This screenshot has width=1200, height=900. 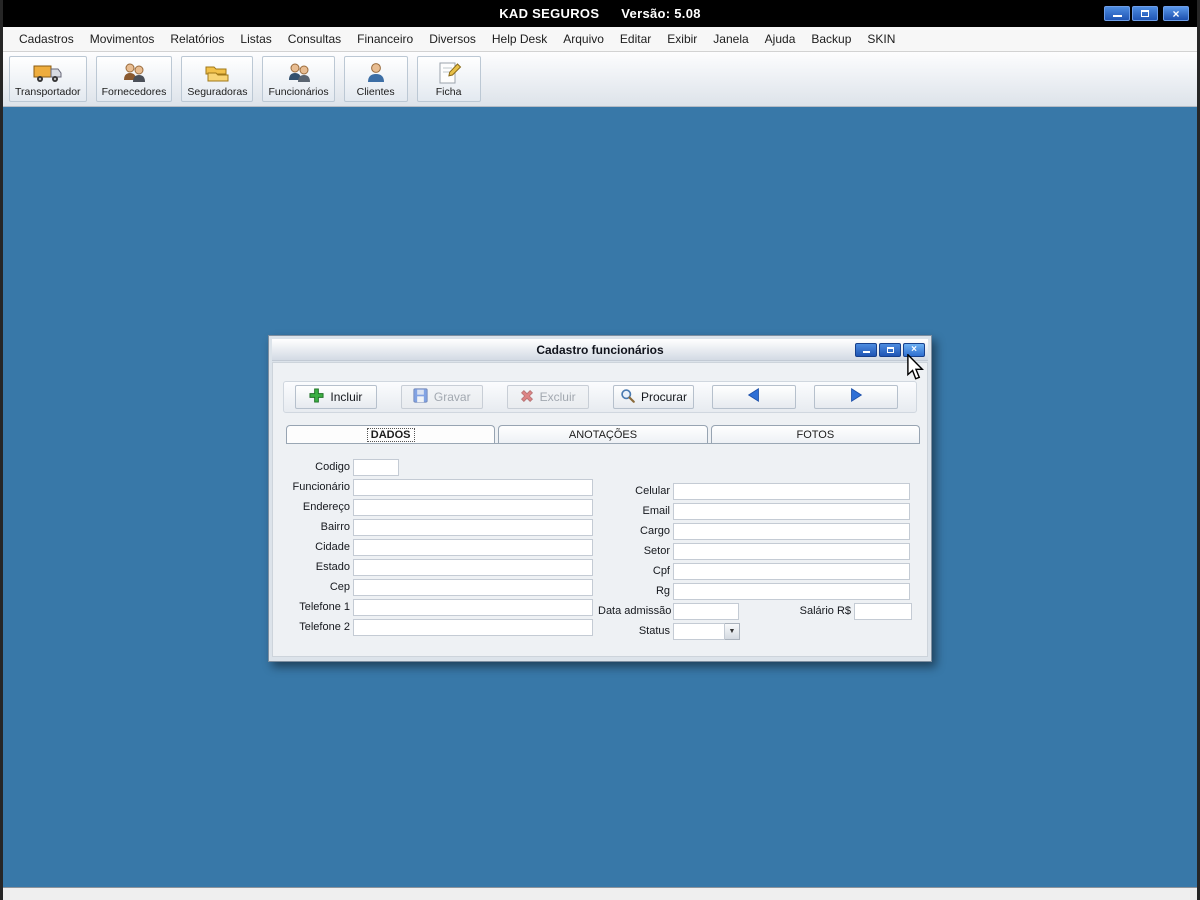 I want to click on tab-label: FOTOS, so click(x=815, y=434).